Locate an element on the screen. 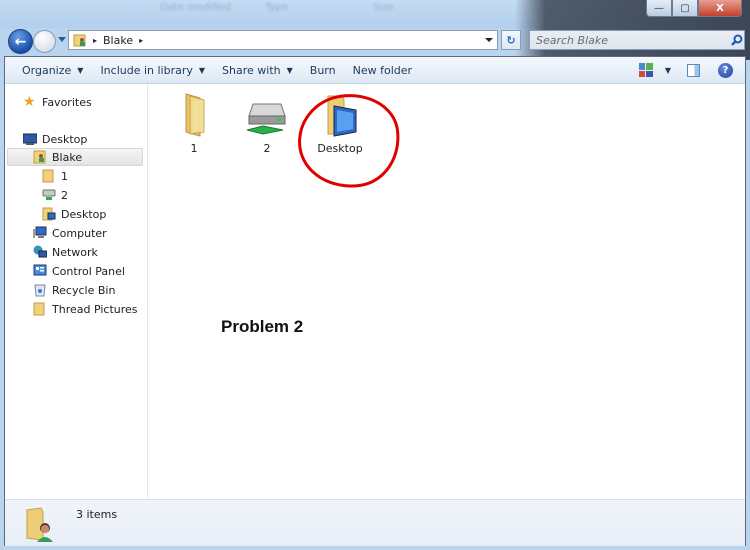 The width and height of the screenshot is (750, 550). sidebar-item-2: 2 is located at coordinates (55, 195).